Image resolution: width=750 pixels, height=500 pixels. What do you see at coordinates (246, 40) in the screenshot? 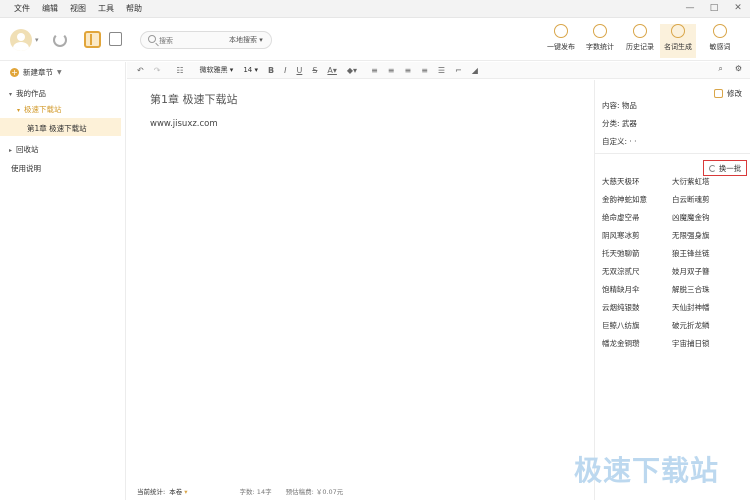
I see `search-scope-dropdown: 本地搜索 ▾` at bounding box center [246, 40].